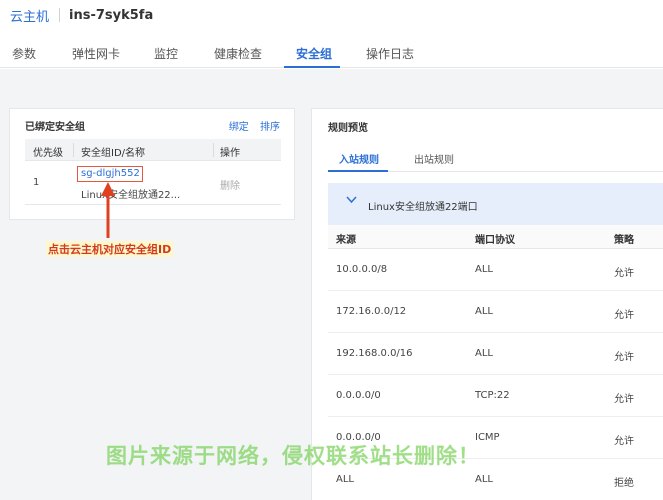 Image resolution: width=663 pixels, height=500 pixels. Describe the element at coordinates (374, 353) in the screenshot. I see `rule-source: 192.168.0.0/16` at that location.